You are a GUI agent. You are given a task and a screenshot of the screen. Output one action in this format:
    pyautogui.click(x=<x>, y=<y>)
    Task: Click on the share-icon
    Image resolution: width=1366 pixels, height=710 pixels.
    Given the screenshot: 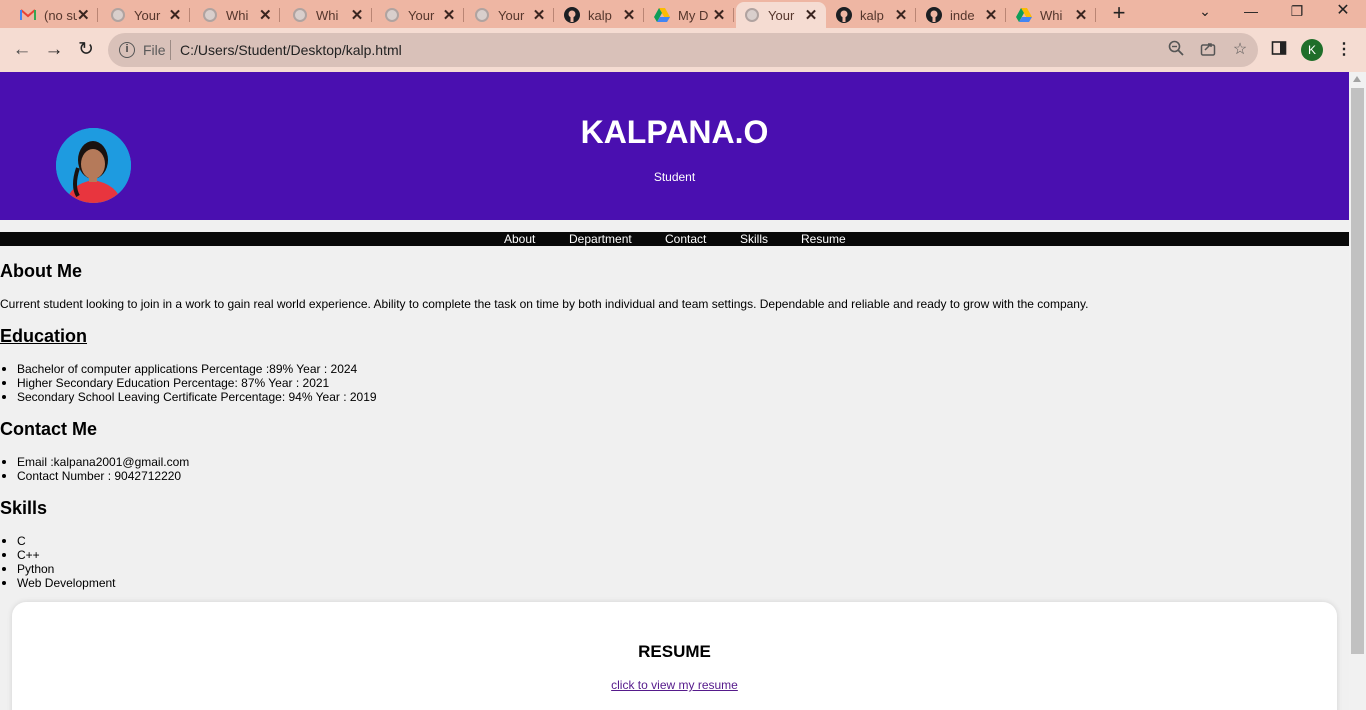 What is the action you would take?
    pyautogui.click(x=1208, y=50)
    